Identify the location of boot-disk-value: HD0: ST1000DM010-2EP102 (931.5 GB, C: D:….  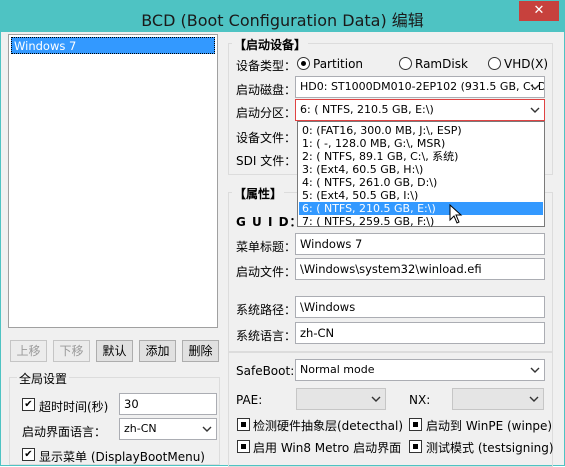
(422, 86).